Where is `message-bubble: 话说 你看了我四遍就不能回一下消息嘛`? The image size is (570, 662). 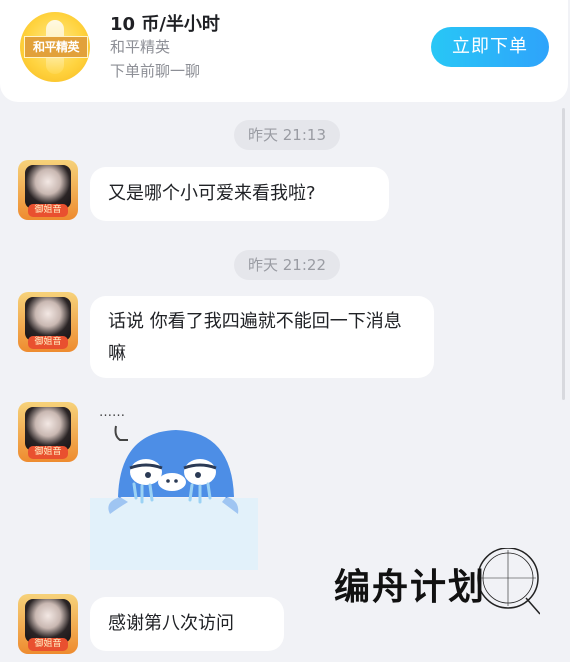
message-bubble: 话说 你看了我四遍就不能回一下消息嘛 is located at coordinates (262, 337).